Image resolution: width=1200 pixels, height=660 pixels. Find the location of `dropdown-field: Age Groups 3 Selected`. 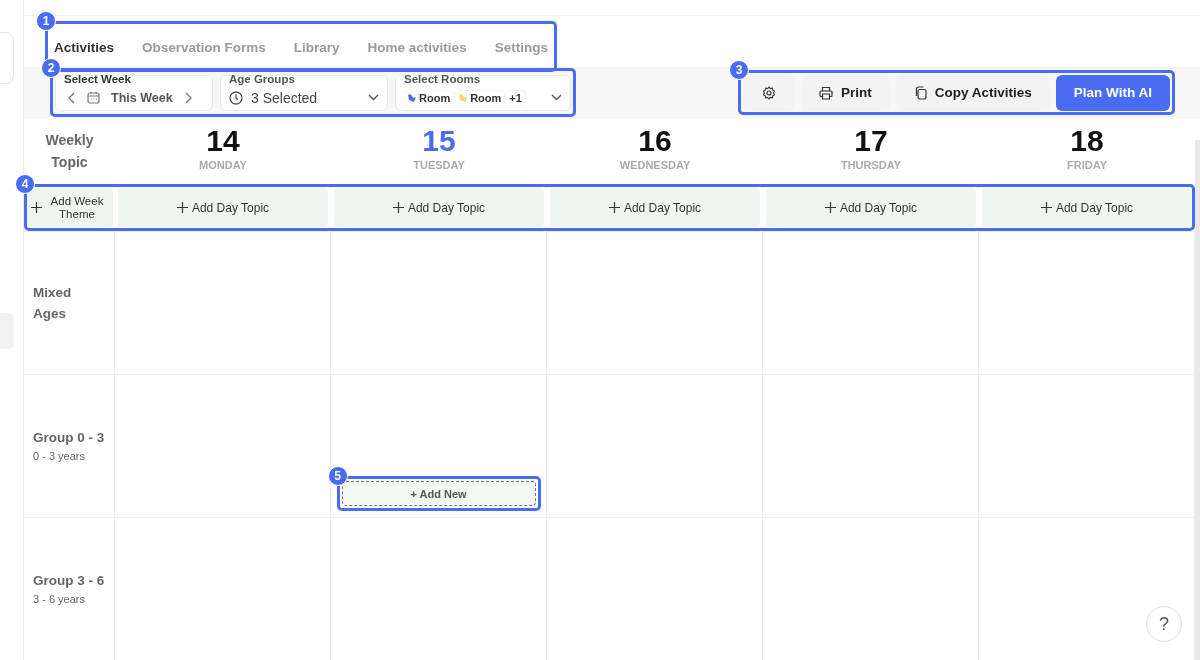

dropdown-field: Age Groups 3 Selected is located at coordinates (304, 93).